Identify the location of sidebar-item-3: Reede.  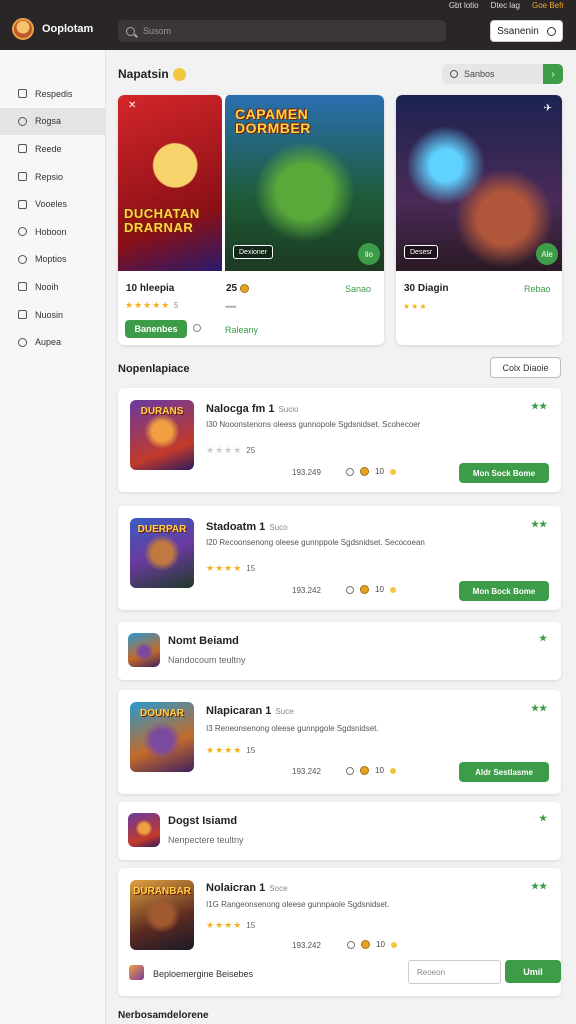
(52, 149).